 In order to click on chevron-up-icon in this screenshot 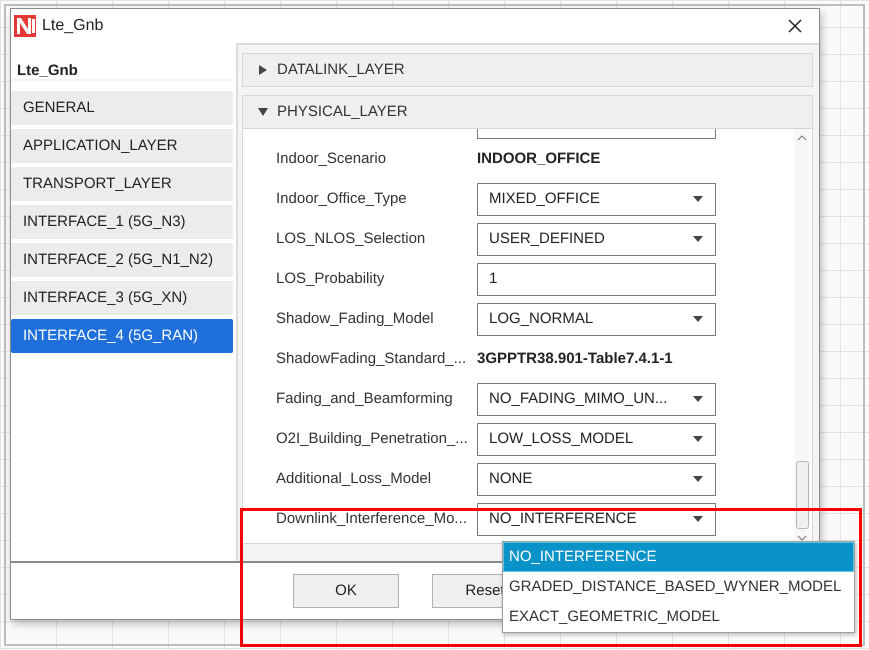, I will do `click(802, 138)`.